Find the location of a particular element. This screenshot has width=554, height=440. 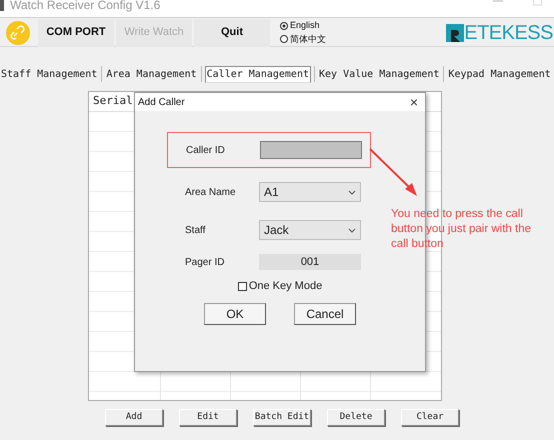

logo-mark-icon is located at coordinates (455, 33).